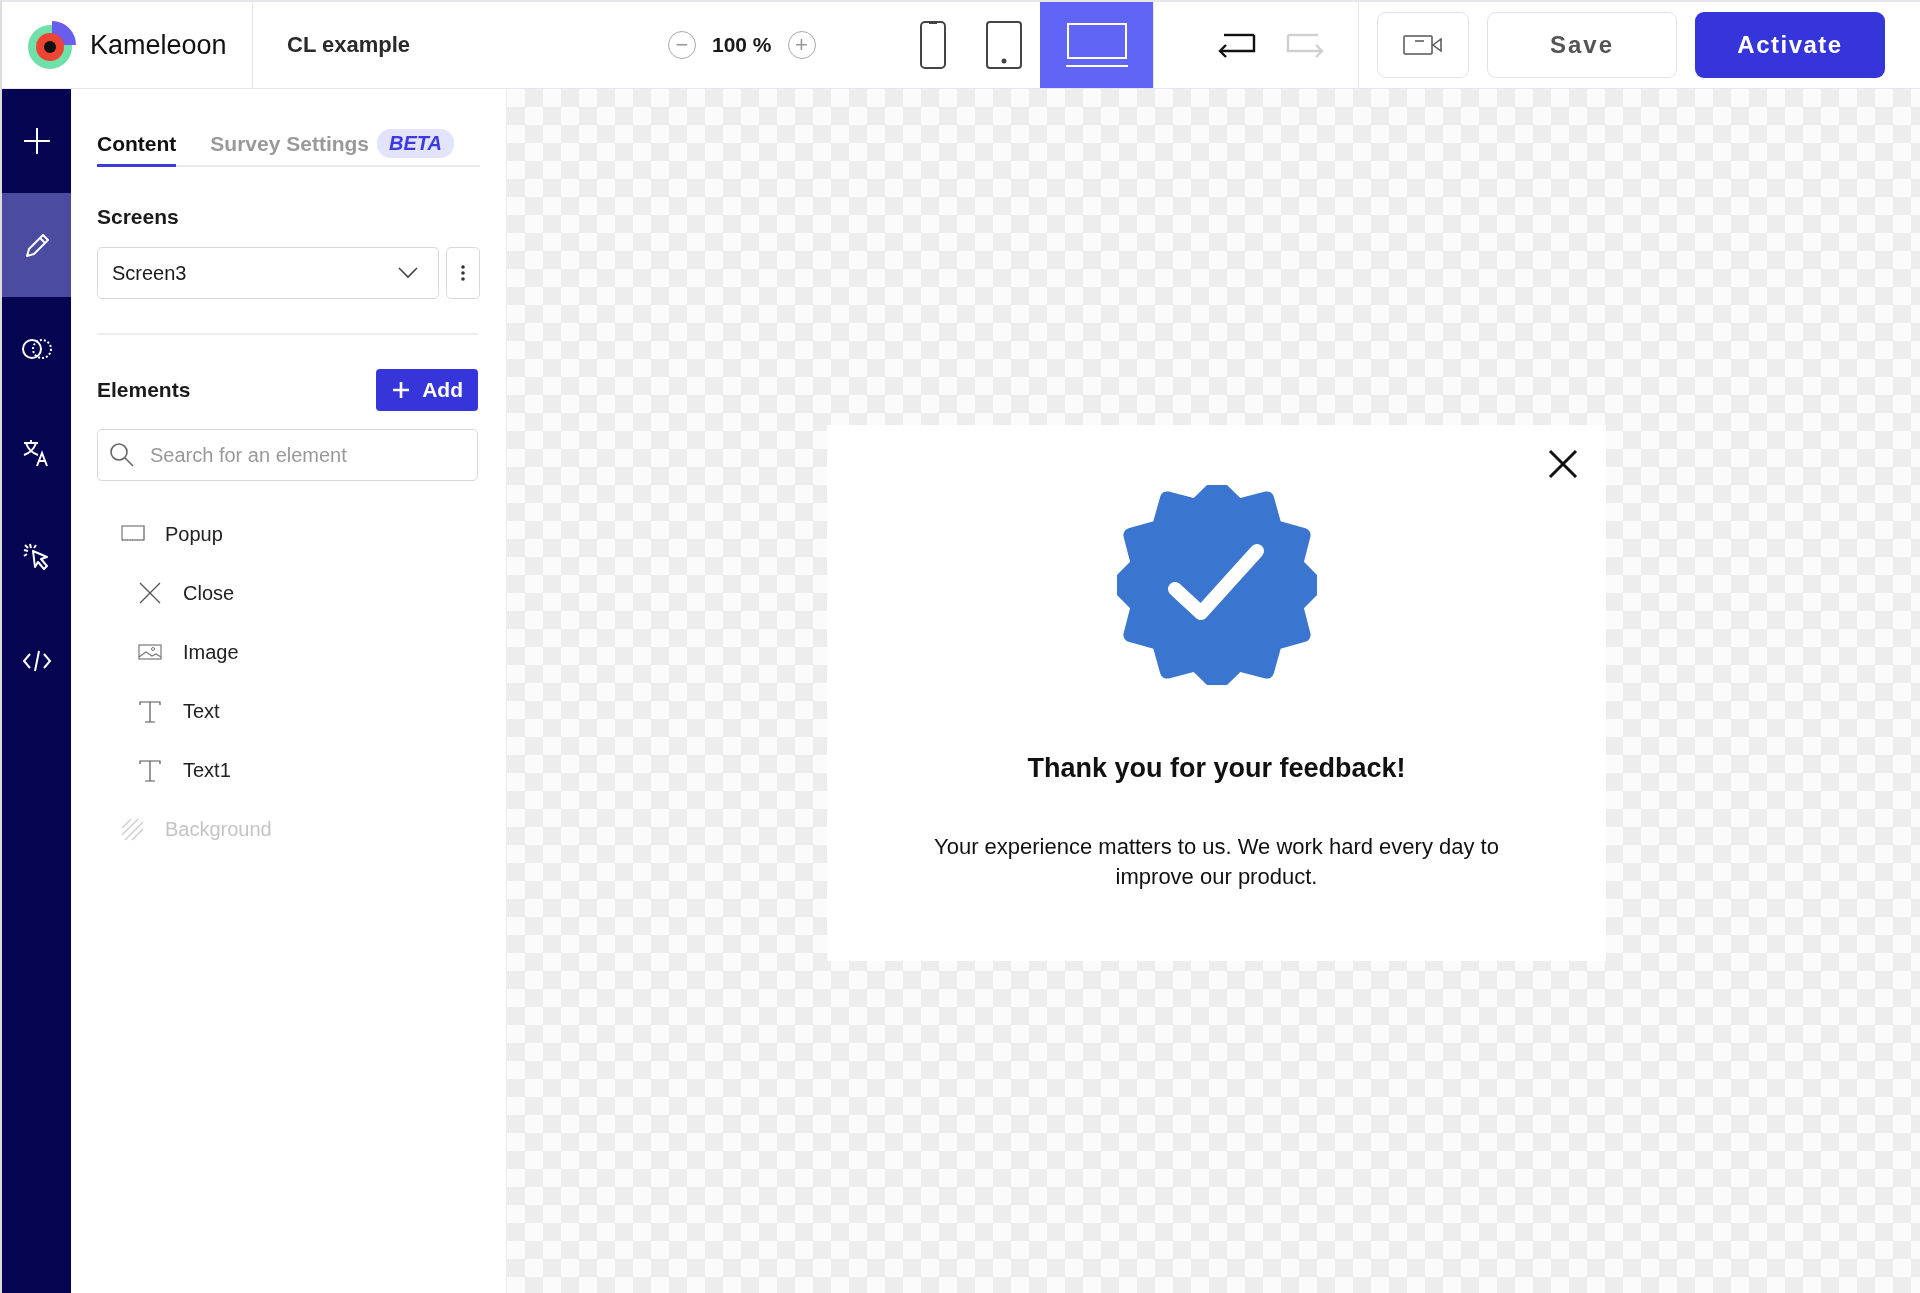 Image resolution: width=1920 pixels, height=1293 pixels. I want to click on element-list-item: Image, so click(288, 652).